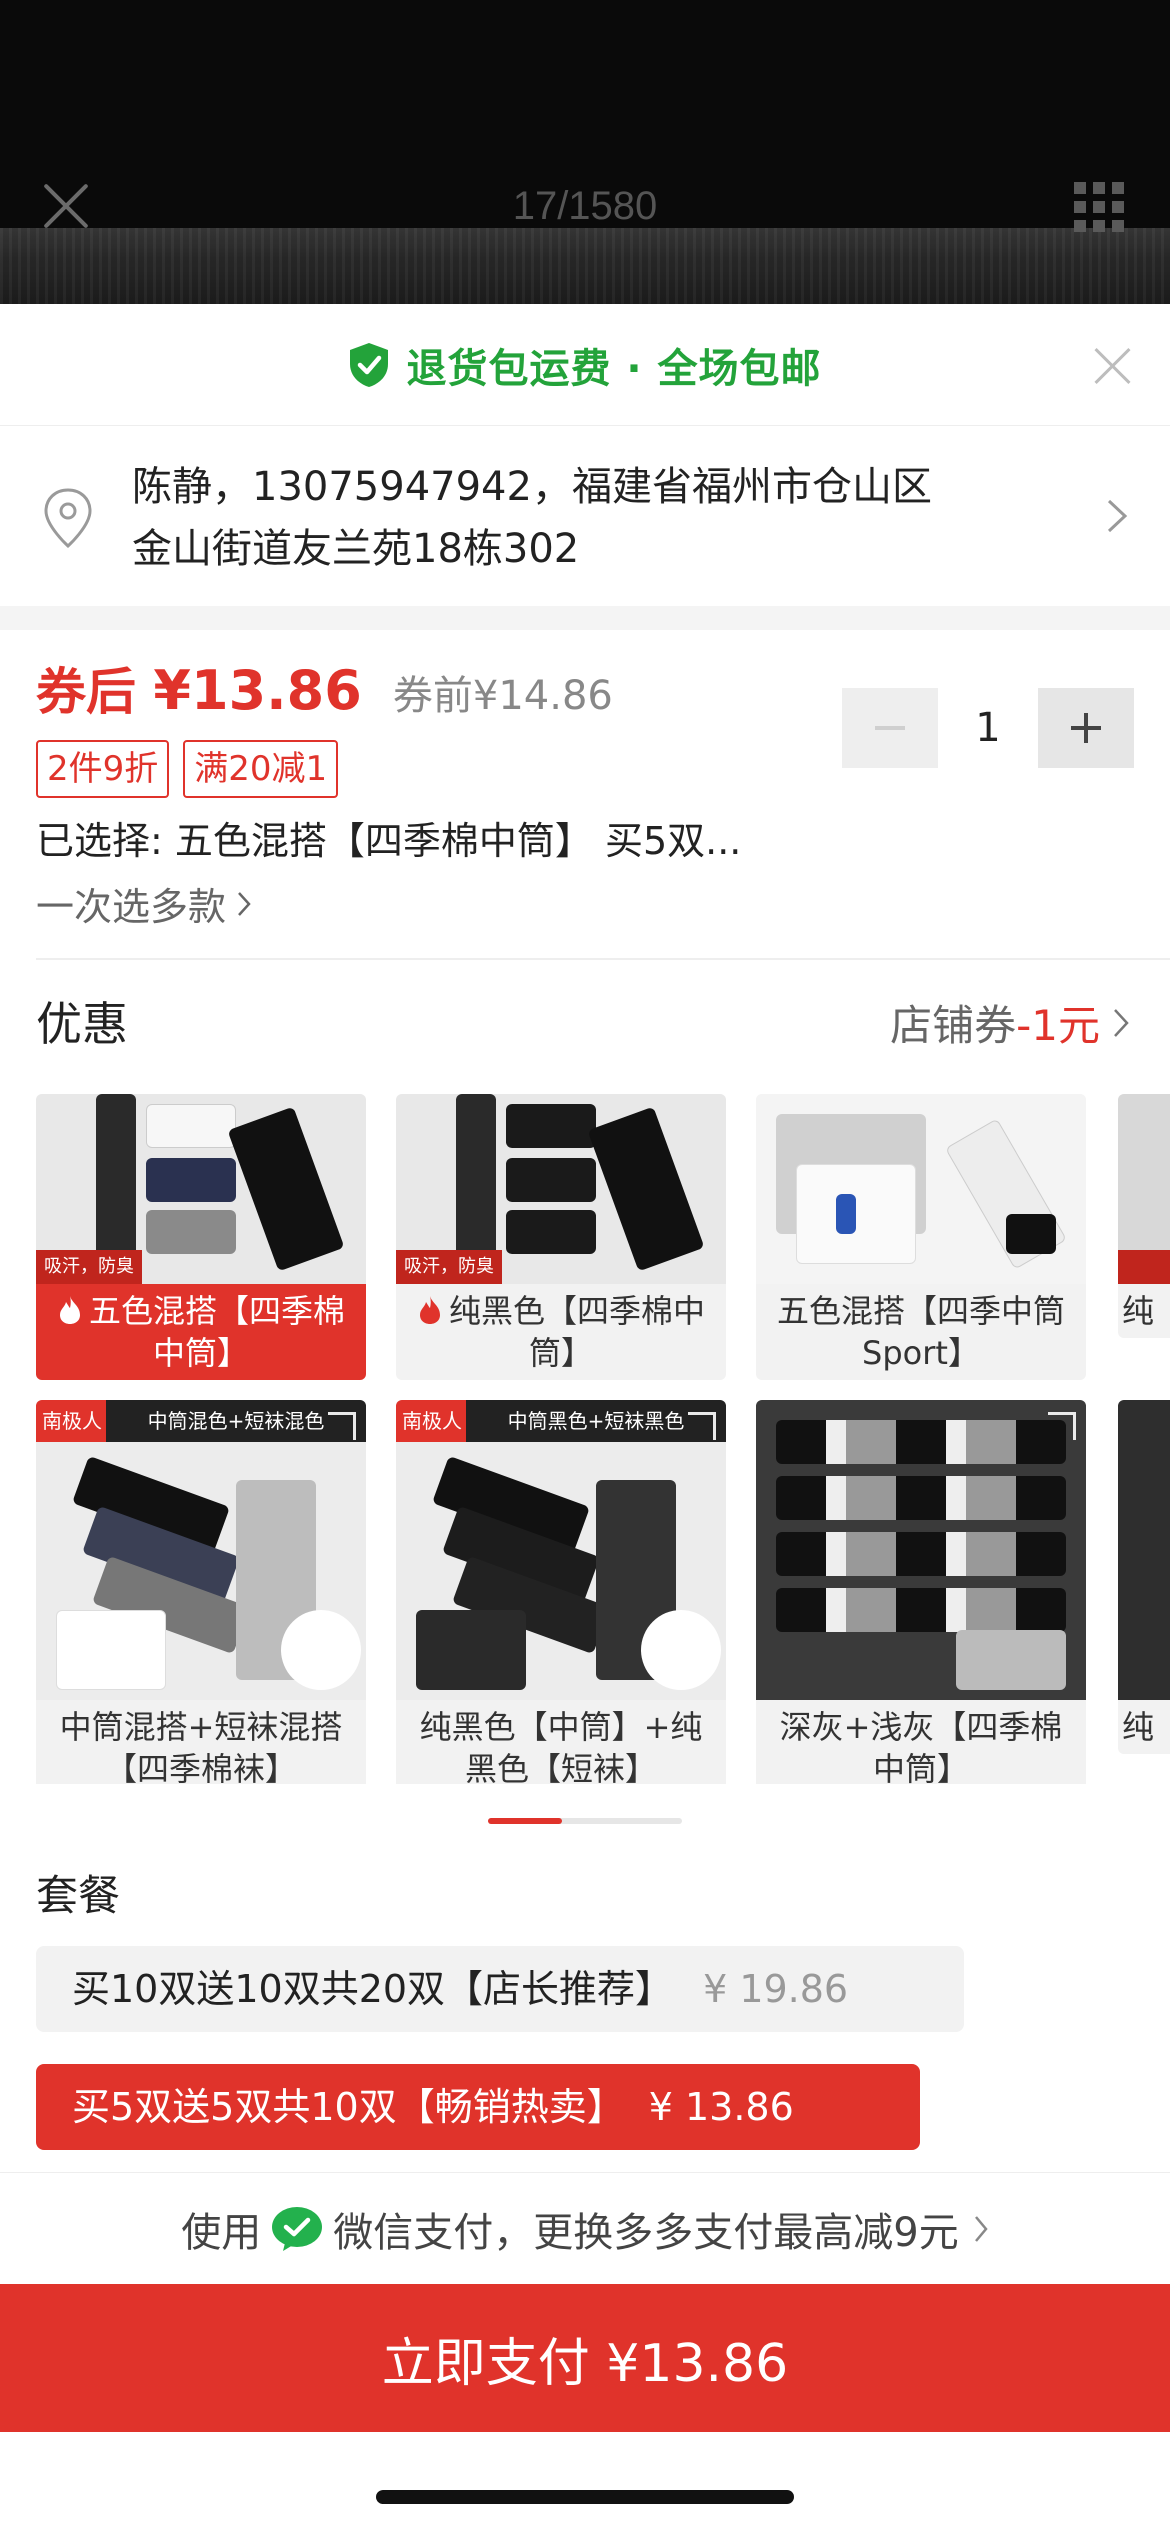  What do you see at coordinates (216, 1311) in the screenshot?
I see `variant-label-line1: 五色混搭【四季棉` at bounding box center [216, 1311].